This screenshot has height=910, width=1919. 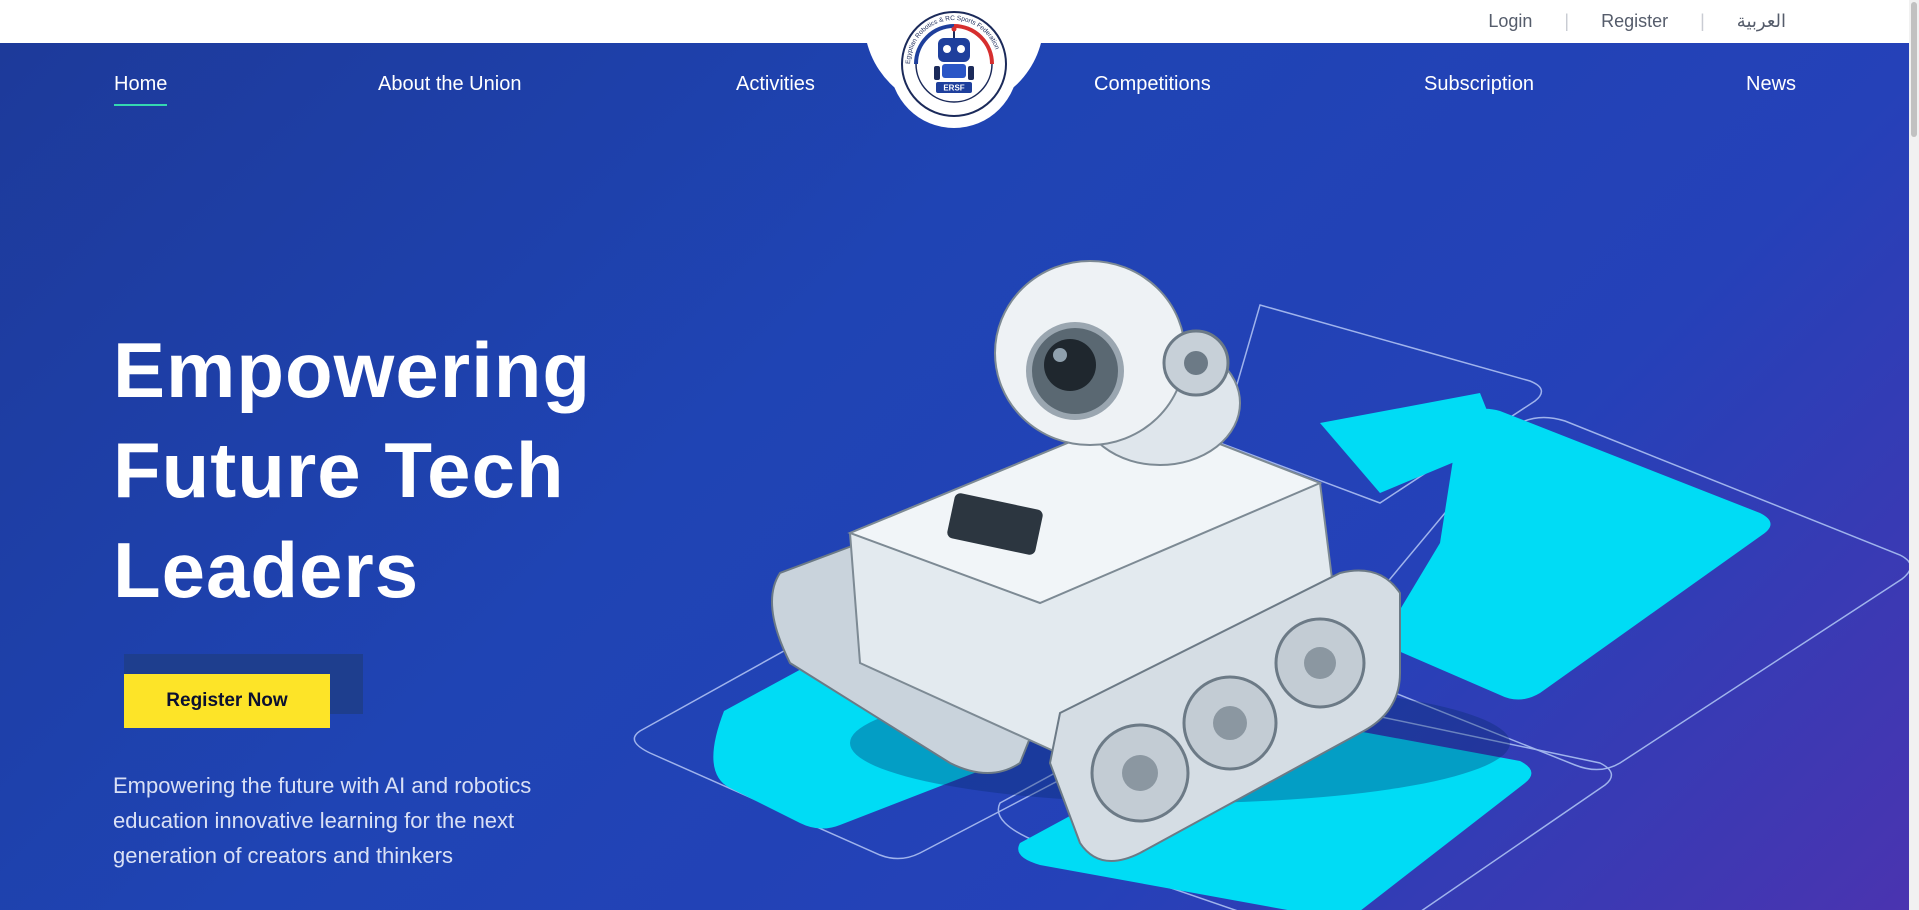 What do you see at coordinates (1634, 21) in the screenshot?
I see `register-link: Register` at bounding box center [1634, 21].